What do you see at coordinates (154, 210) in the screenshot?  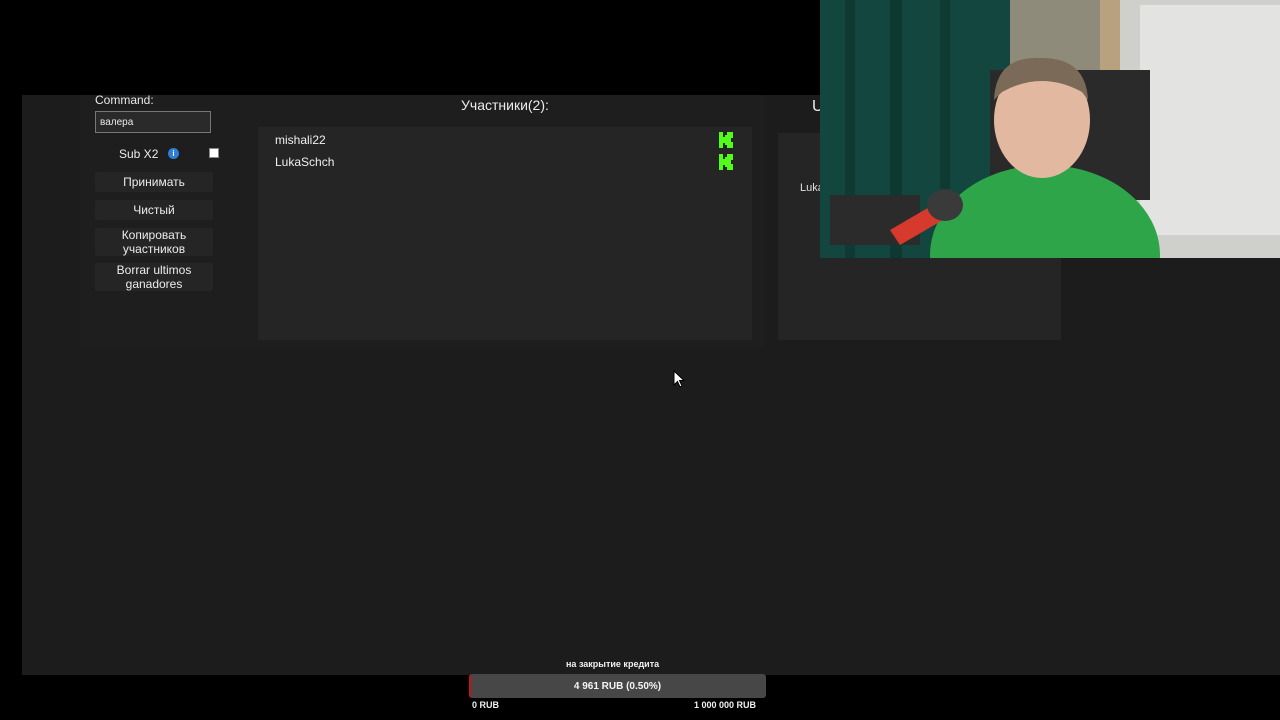 I see `clear-button: Чистый` at bounding box center [154, 210].